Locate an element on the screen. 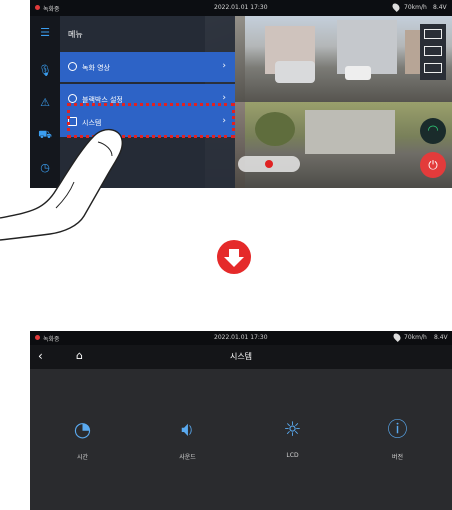 Image resolution: width=452 pixels, height=510 pixels. record-dot-icon is located at coordinates (269, 164).